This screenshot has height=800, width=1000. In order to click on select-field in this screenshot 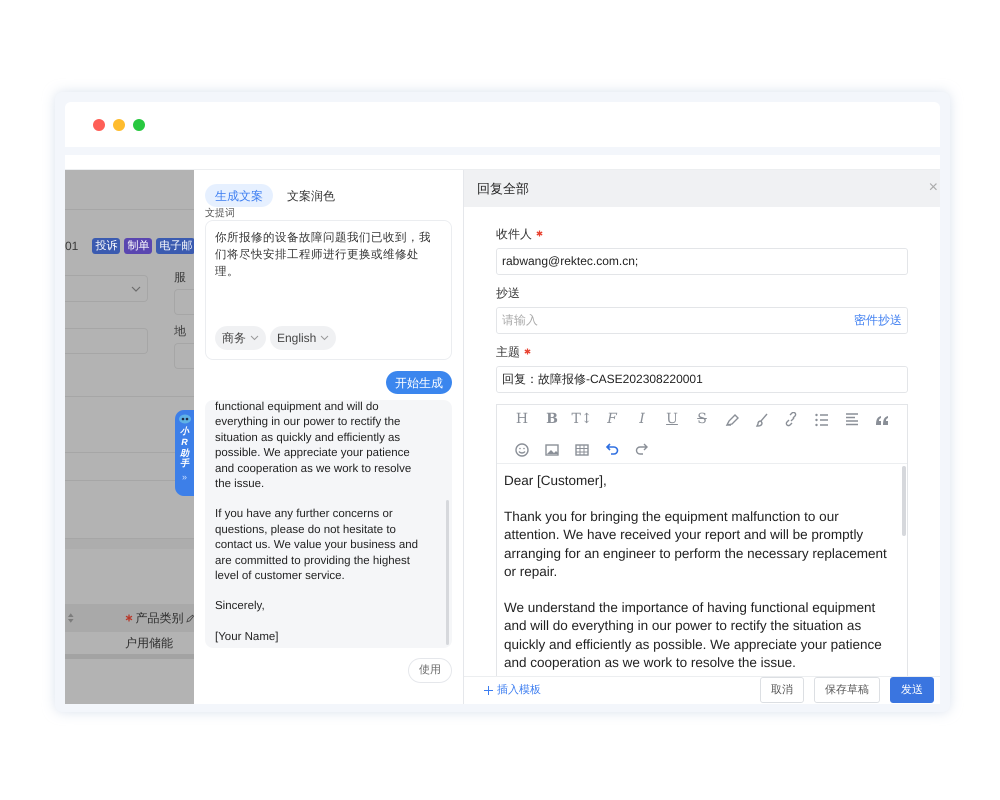, I will do `click(106, 288)`.